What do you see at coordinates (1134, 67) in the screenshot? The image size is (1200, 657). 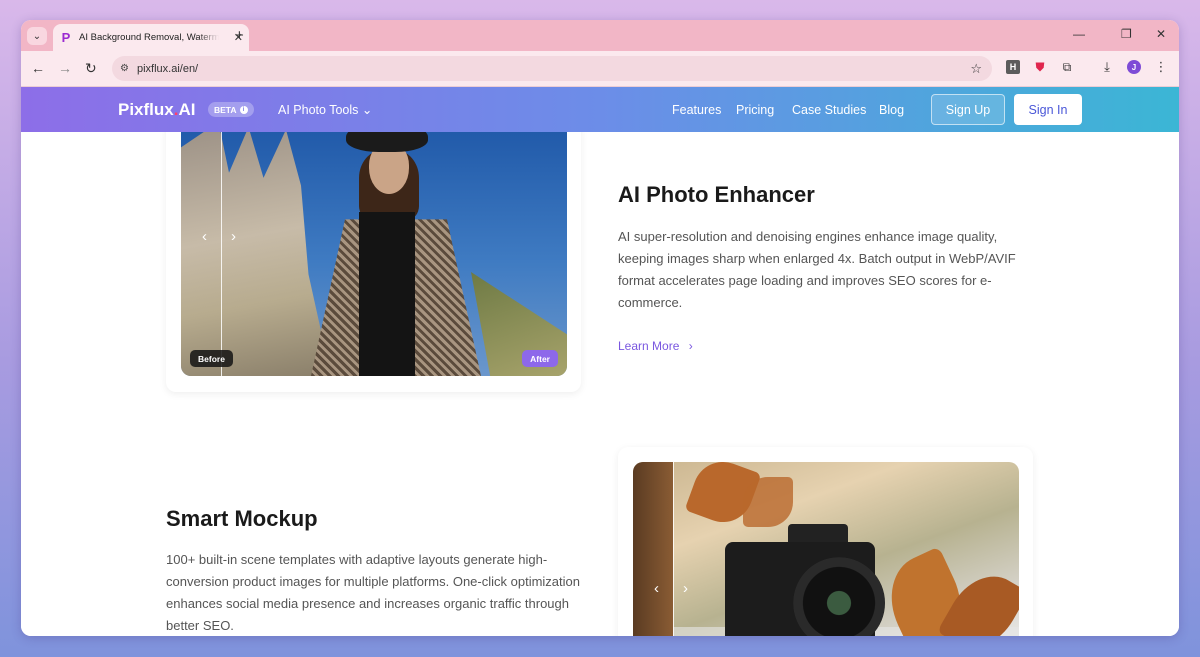 I see `profile-avatar: J` at bounding box center [1134, 67].